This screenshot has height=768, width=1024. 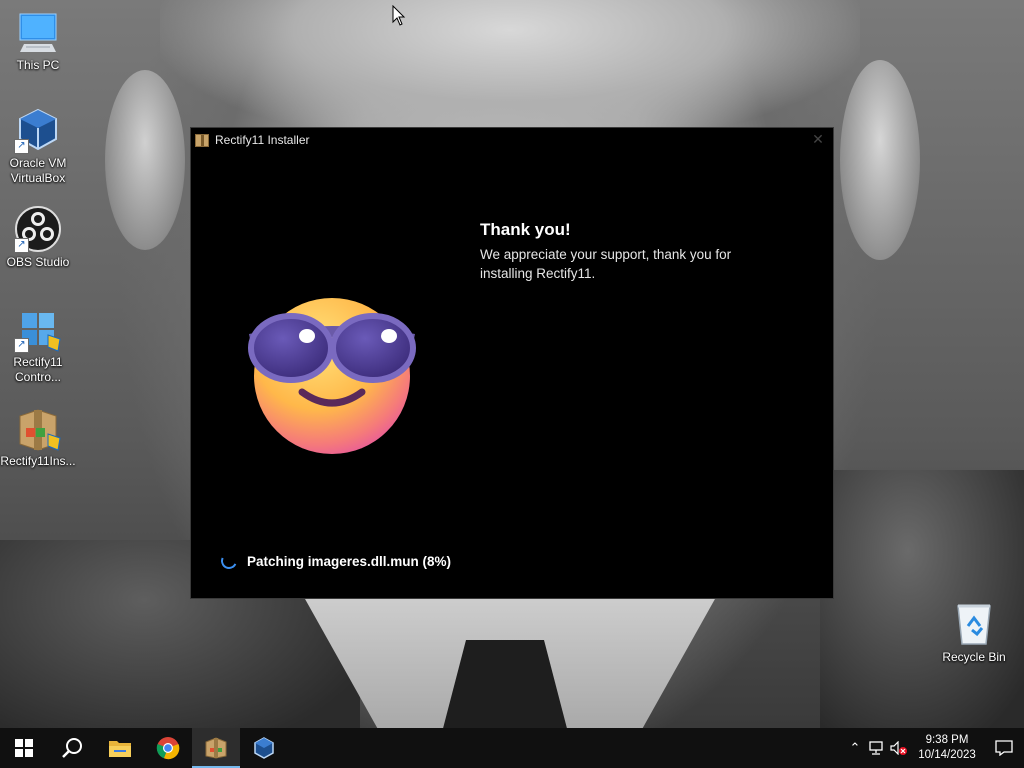 I want to click on chevron-up-icon: ⌃, so click(x=855, y=747).